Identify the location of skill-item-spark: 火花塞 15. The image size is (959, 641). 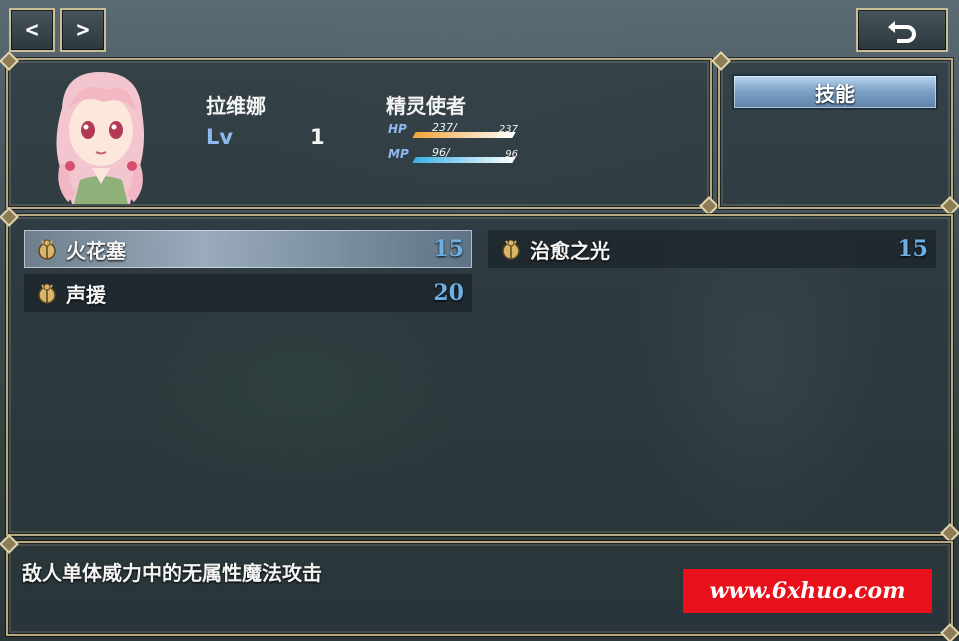
(248, 249).